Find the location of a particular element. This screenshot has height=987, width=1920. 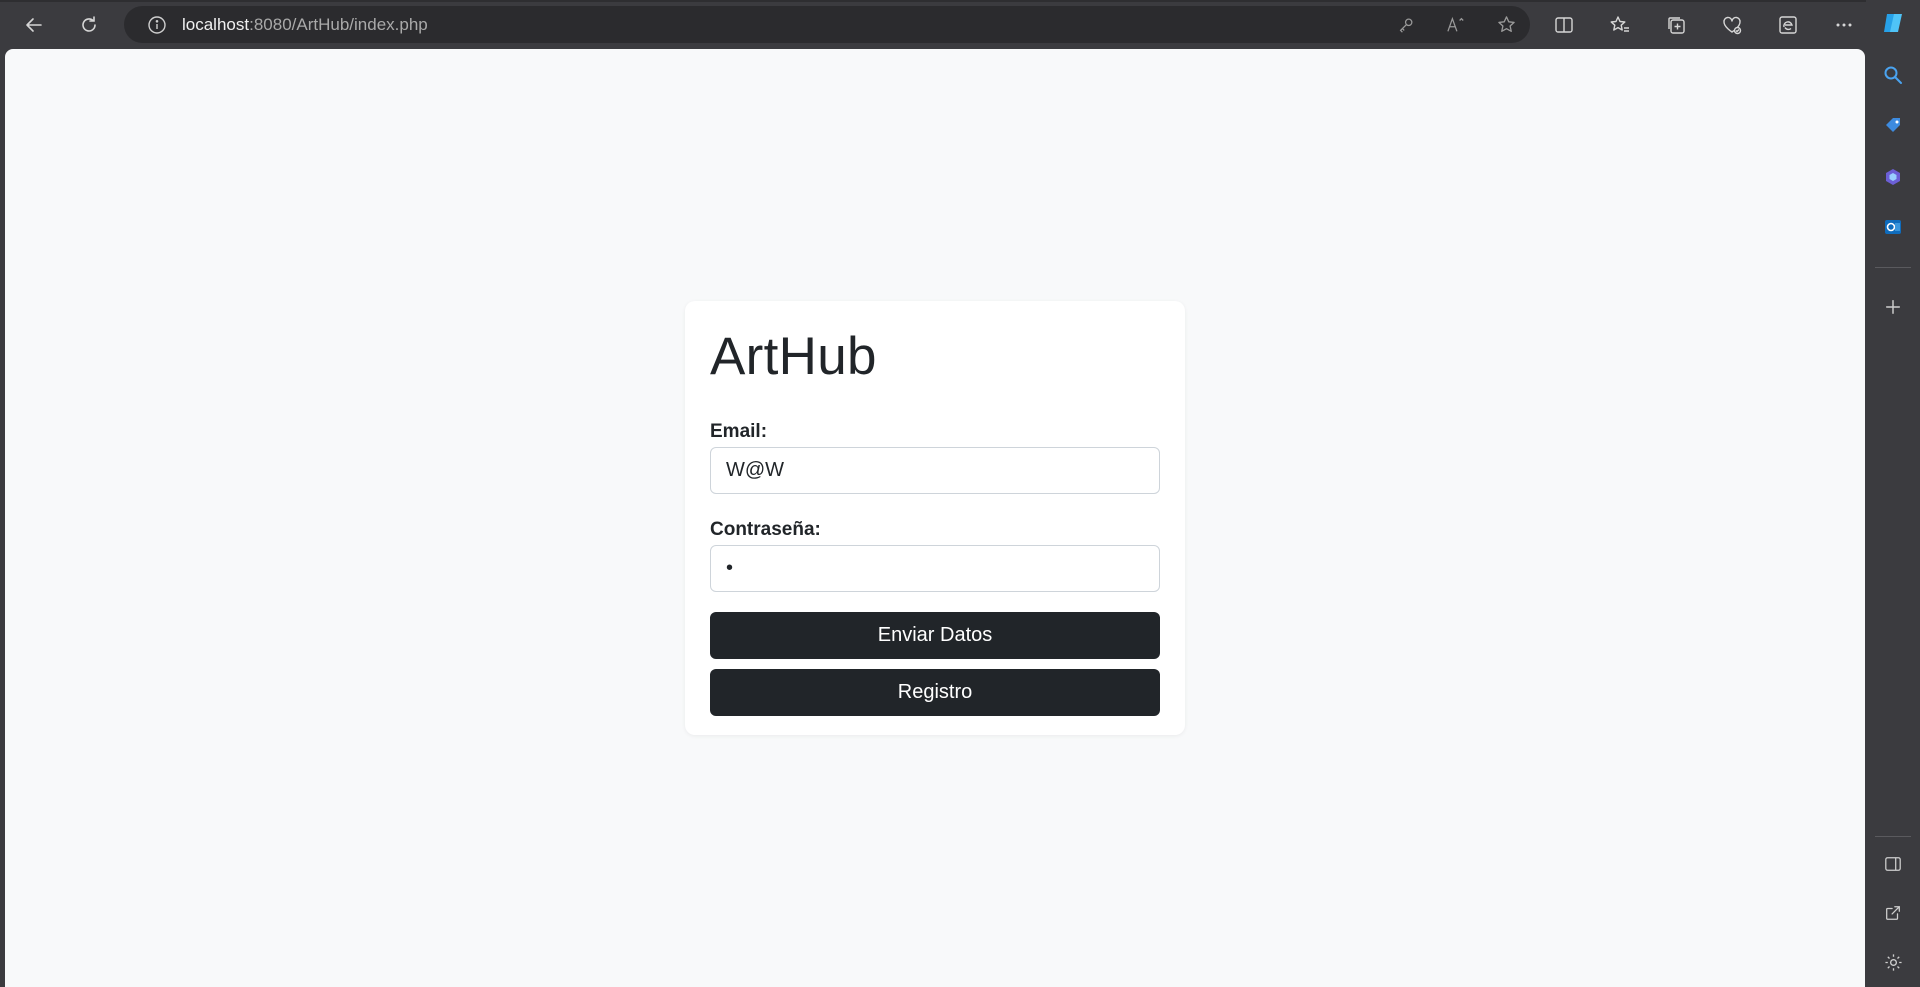

password-label: Contraseña: is located at coordinates (765, 529).